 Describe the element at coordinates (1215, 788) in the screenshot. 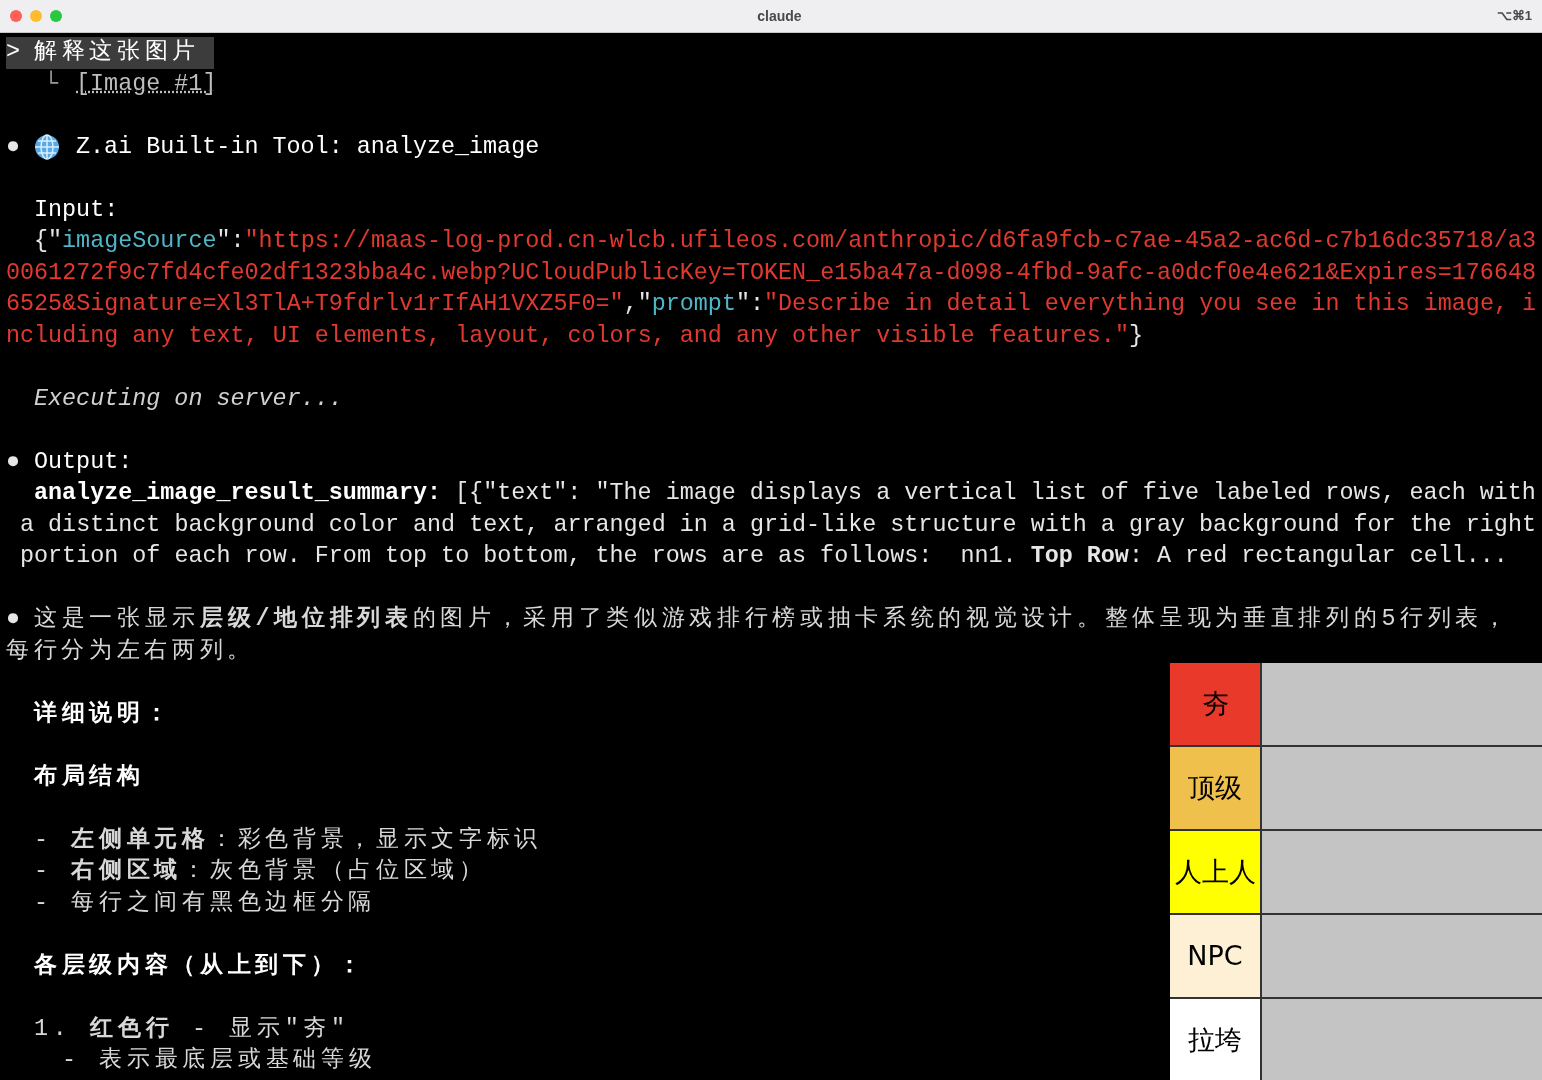

I see `tier-label: 顶级` at that location.